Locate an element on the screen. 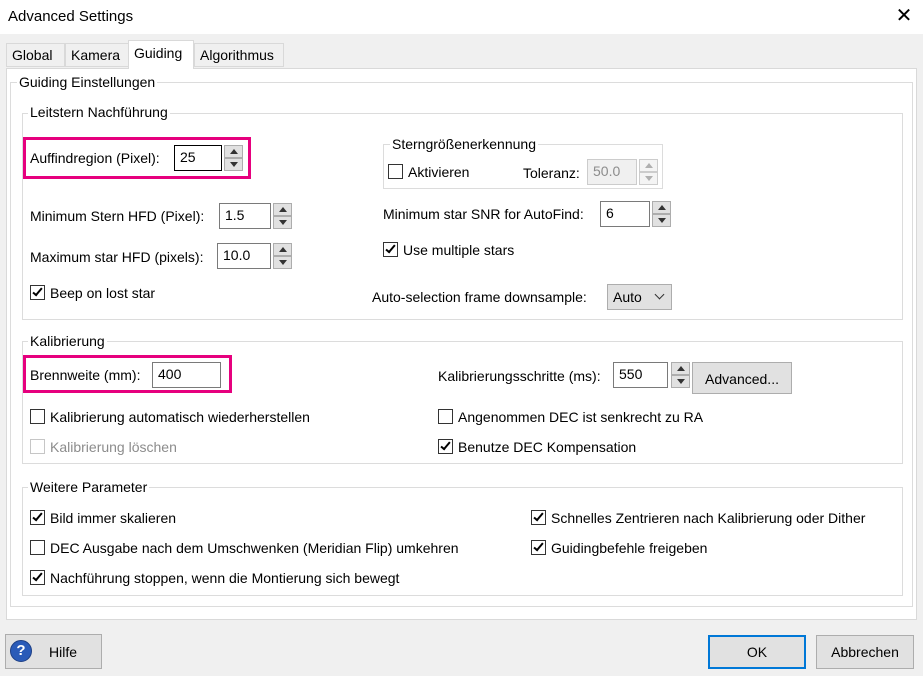  max-hfd-label: Maximum star HFD (pixels): is located at coordinates (117, 257).